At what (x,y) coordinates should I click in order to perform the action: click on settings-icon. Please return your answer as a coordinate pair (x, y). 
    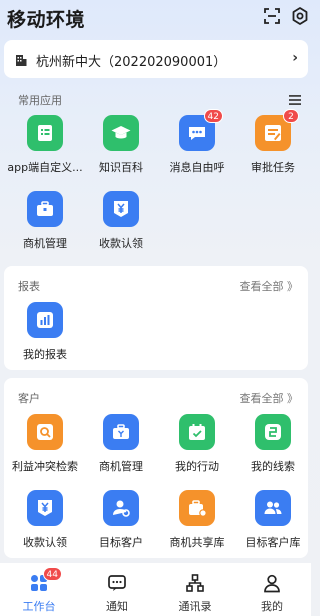
    Looking at the image, I should click on (300, 16).